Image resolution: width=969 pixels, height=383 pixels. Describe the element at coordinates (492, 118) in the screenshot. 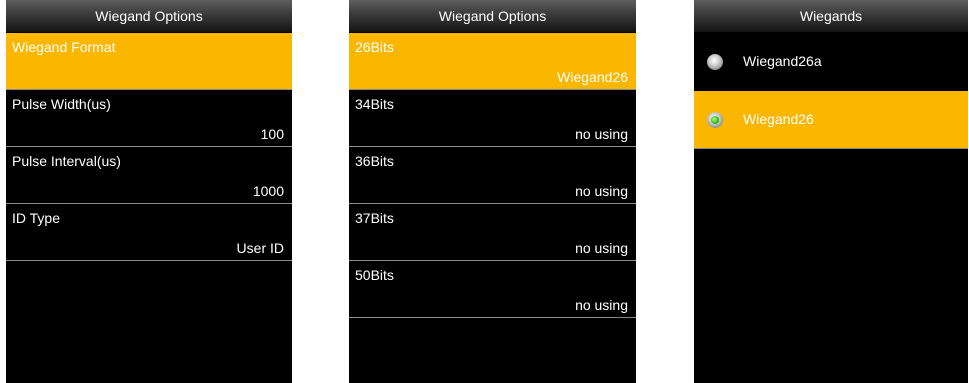

I see `menu-item-34bits: 34Bits no using` at that location.